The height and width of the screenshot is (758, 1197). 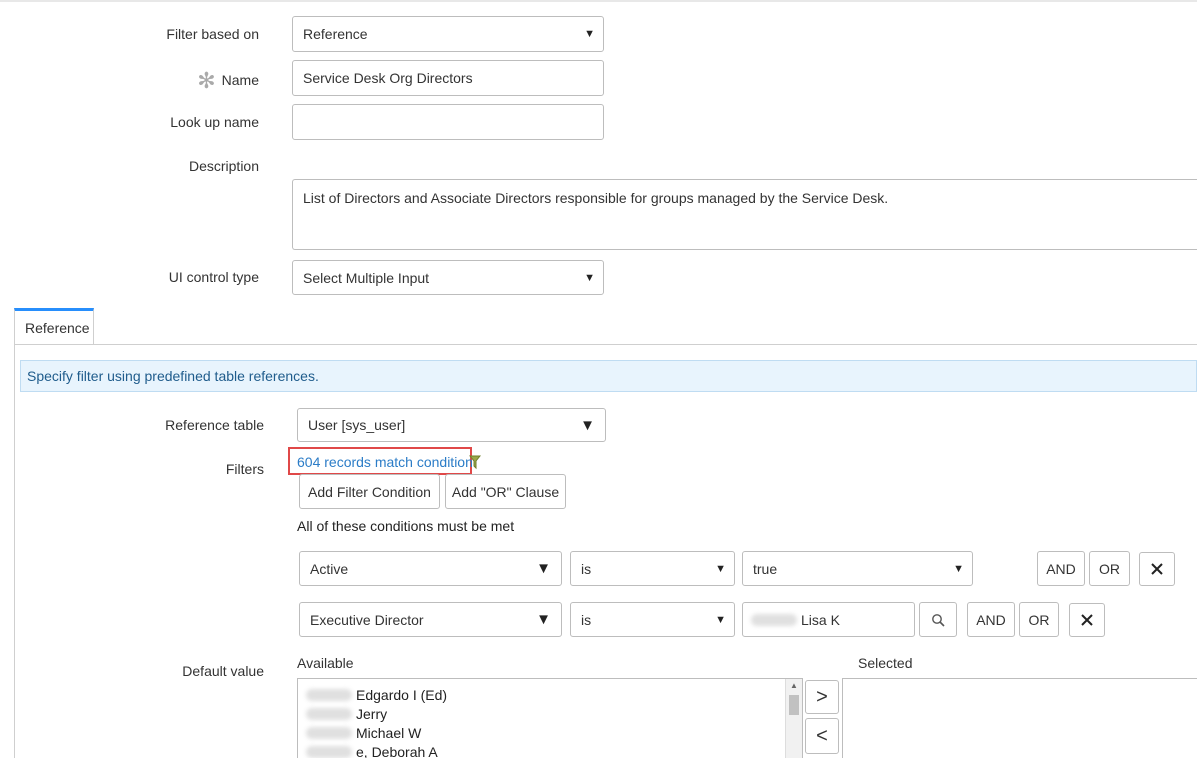 I want to click on name-label-text: Name, so click(x=240, y=80).